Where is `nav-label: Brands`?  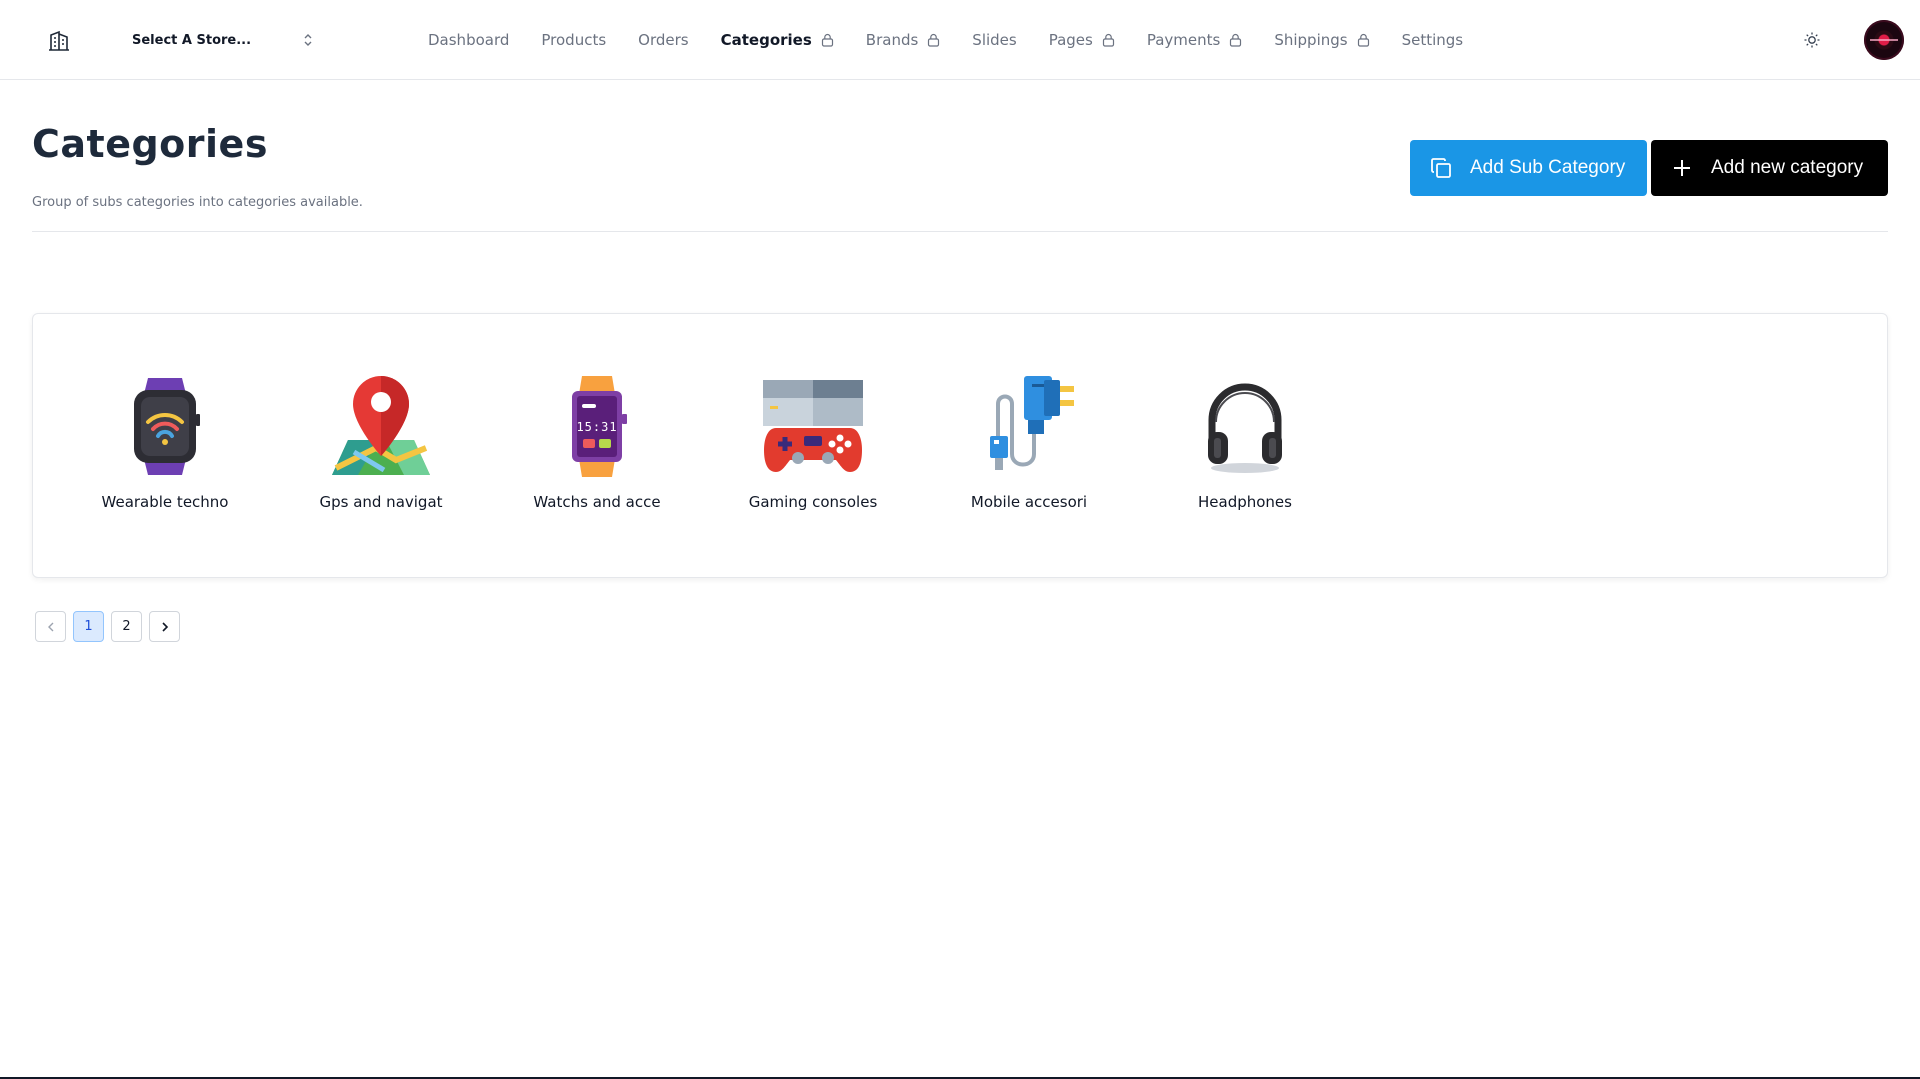 nav-label: Brands is located at coordinates (892, 40).